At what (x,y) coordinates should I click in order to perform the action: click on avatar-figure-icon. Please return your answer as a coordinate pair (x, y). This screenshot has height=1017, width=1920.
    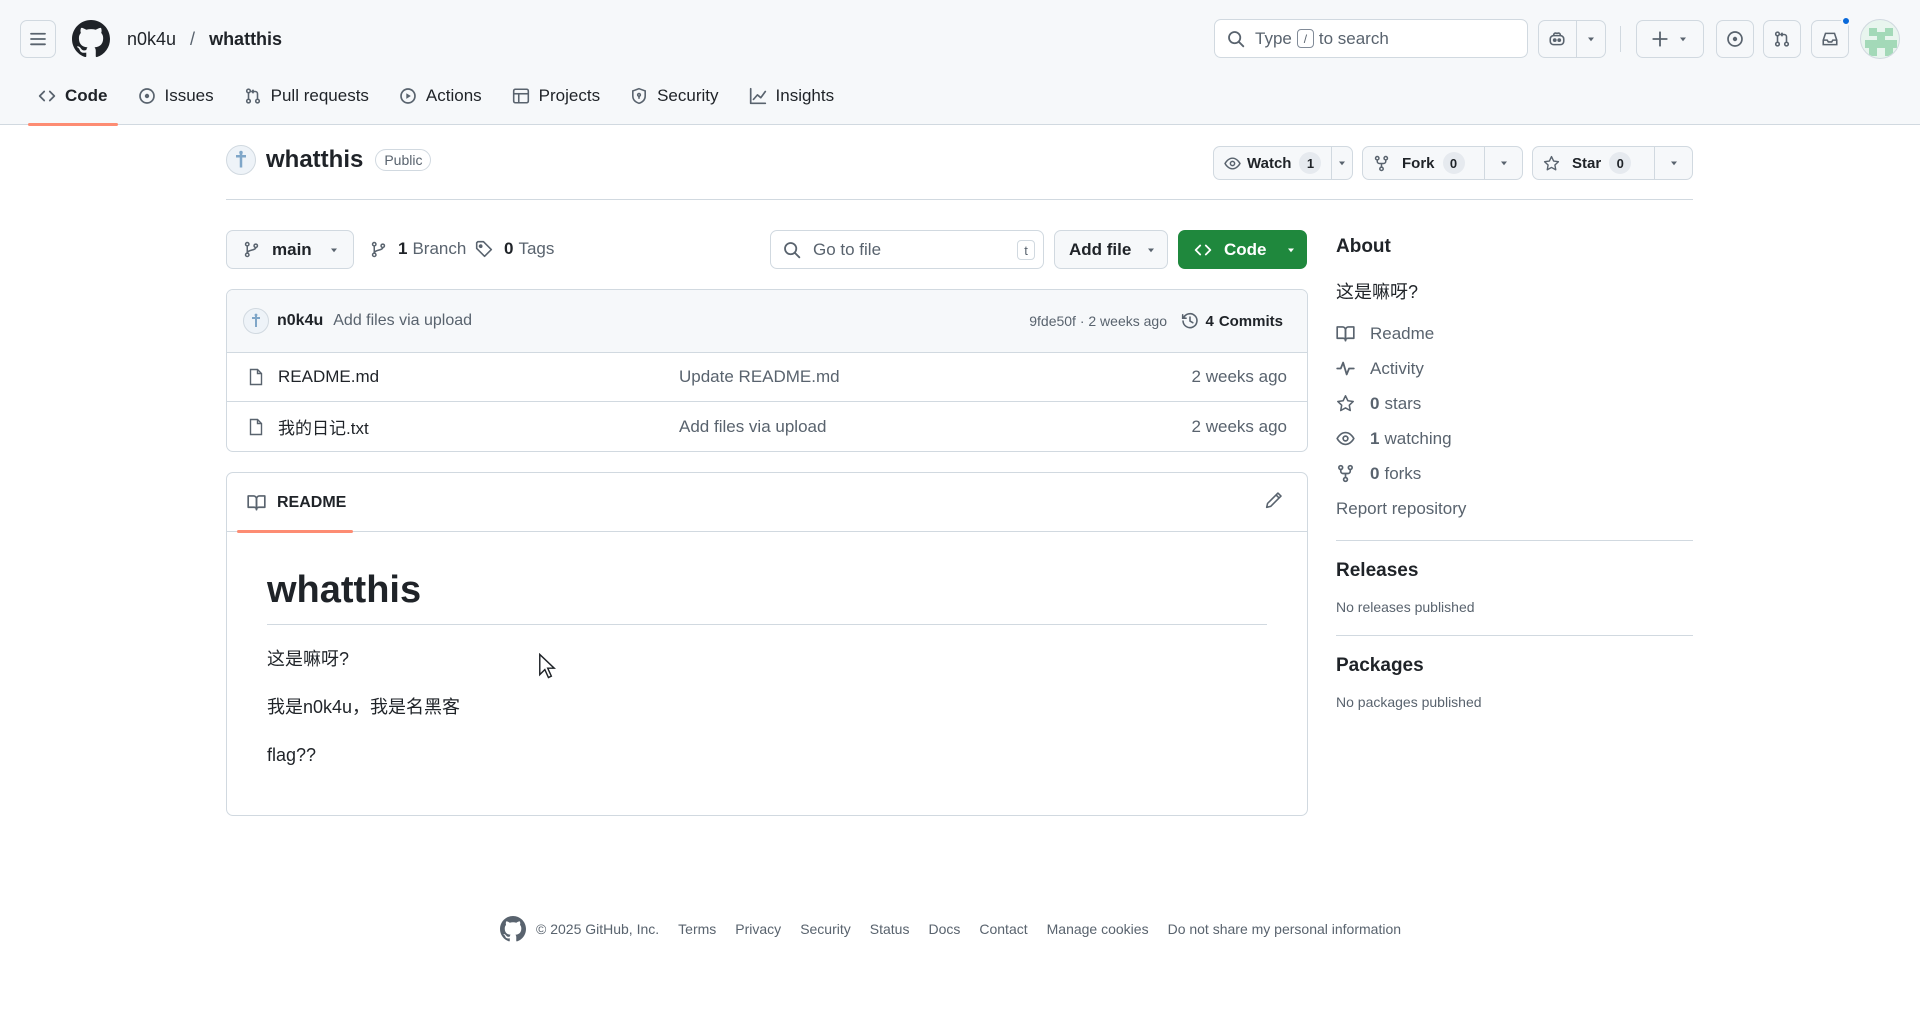
    Looking at the image, I should click on (256, 320).